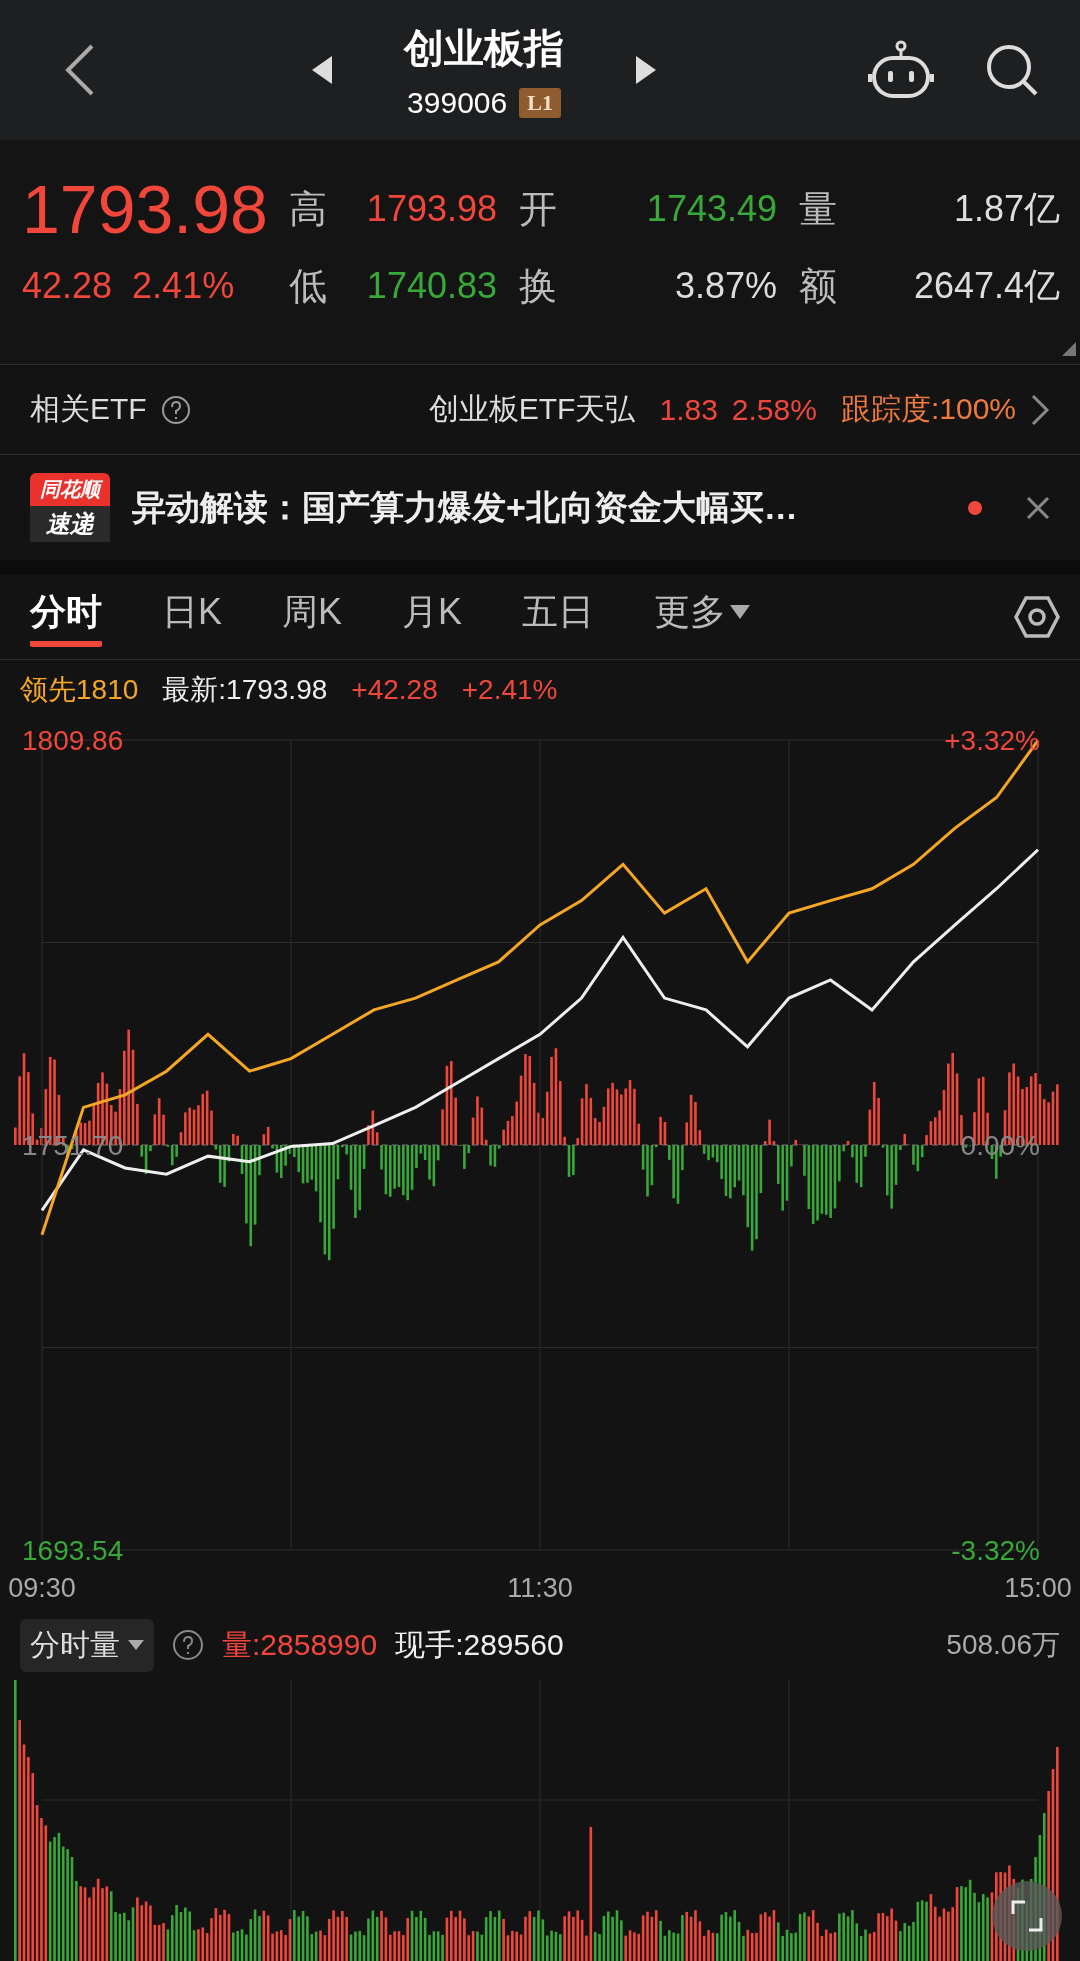  I want to click on stock-title: 创业板指, so click(484, 48).